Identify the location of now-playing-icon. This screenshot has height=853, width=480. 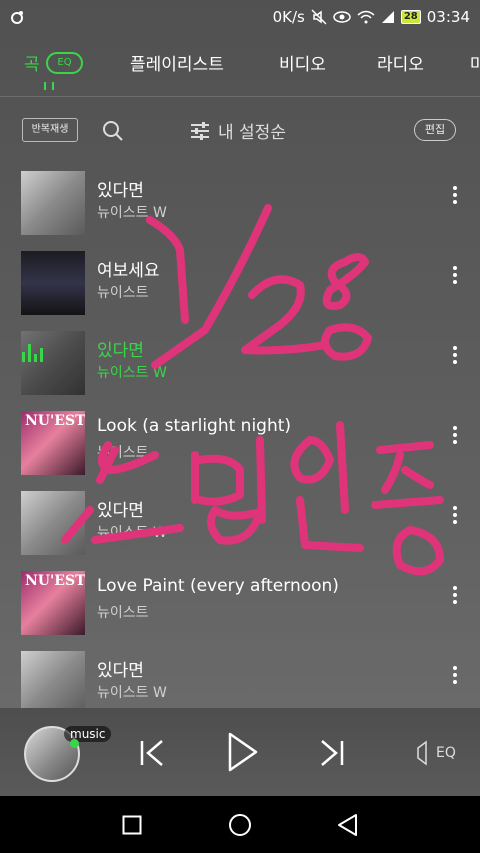
(32, 352).